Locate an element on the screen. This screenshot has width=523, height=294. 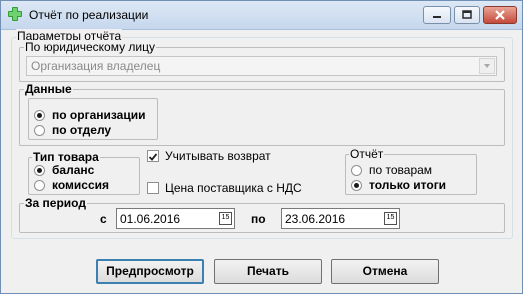
combo-dropdown-button is located at coordinates (487, 66).